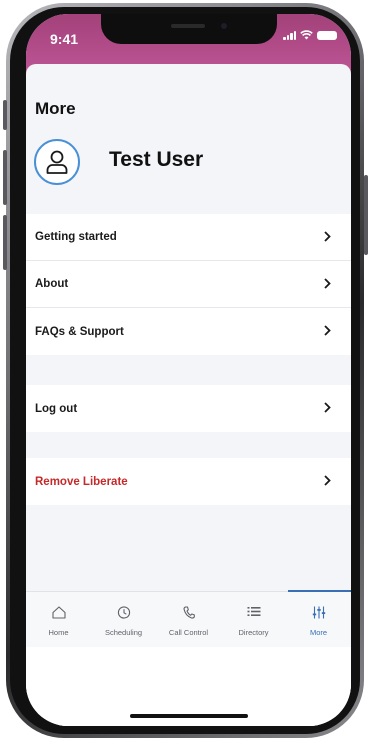 The height and width of the screenshot is (741, 371). What do you see at coordinates (188, 612) in the screenshot?
I see `phone-icon` at bounding box center [188, 612].